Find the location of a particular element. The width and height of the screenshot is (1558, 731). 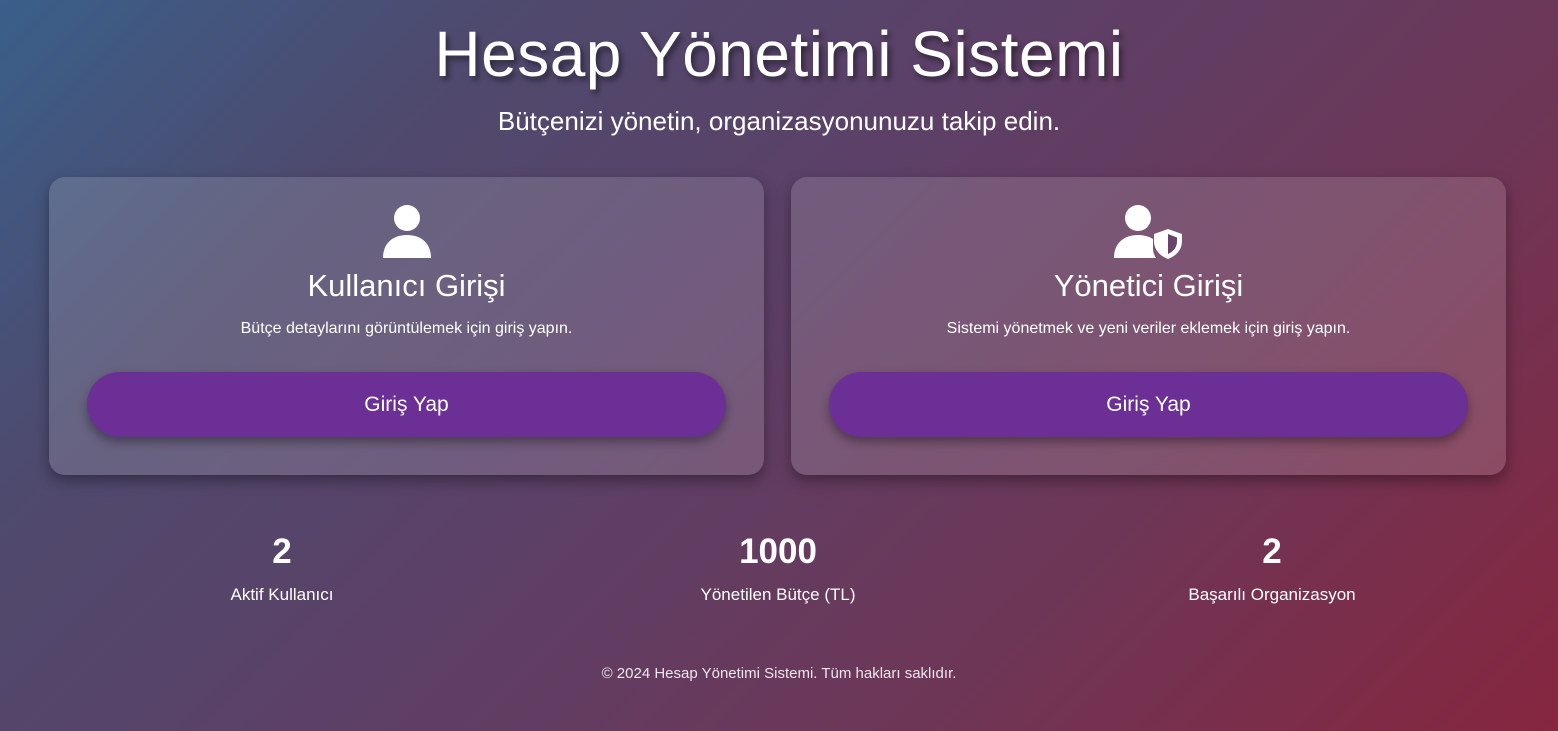

stat-label: Başarılı Organizasyon is located at coordinates (1272, 594).